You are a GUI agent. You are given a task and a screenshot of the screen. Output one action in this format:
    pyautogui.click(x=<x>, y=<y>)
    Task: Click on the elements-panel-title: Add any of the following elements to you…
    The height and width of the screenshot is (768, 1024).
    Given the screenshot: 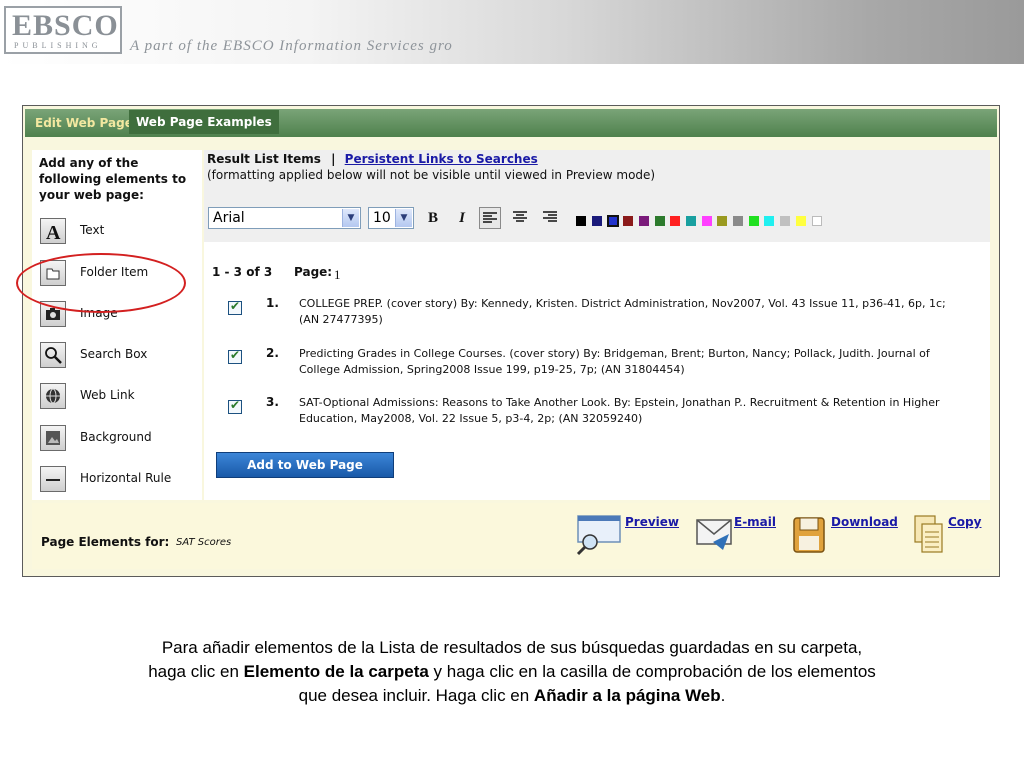 What is the action you would take?
    pyautogui.click(x=113, y=179)
    